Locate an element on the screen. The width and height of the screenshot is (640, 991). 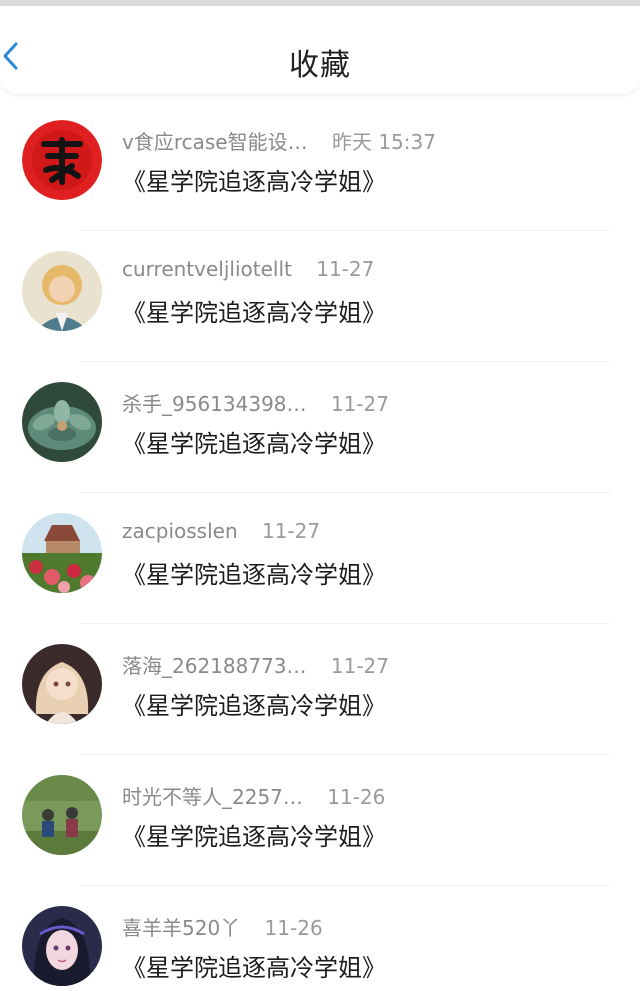
item-meta: currentveljliotellt 11-27 is located at coordinates (248, 272).